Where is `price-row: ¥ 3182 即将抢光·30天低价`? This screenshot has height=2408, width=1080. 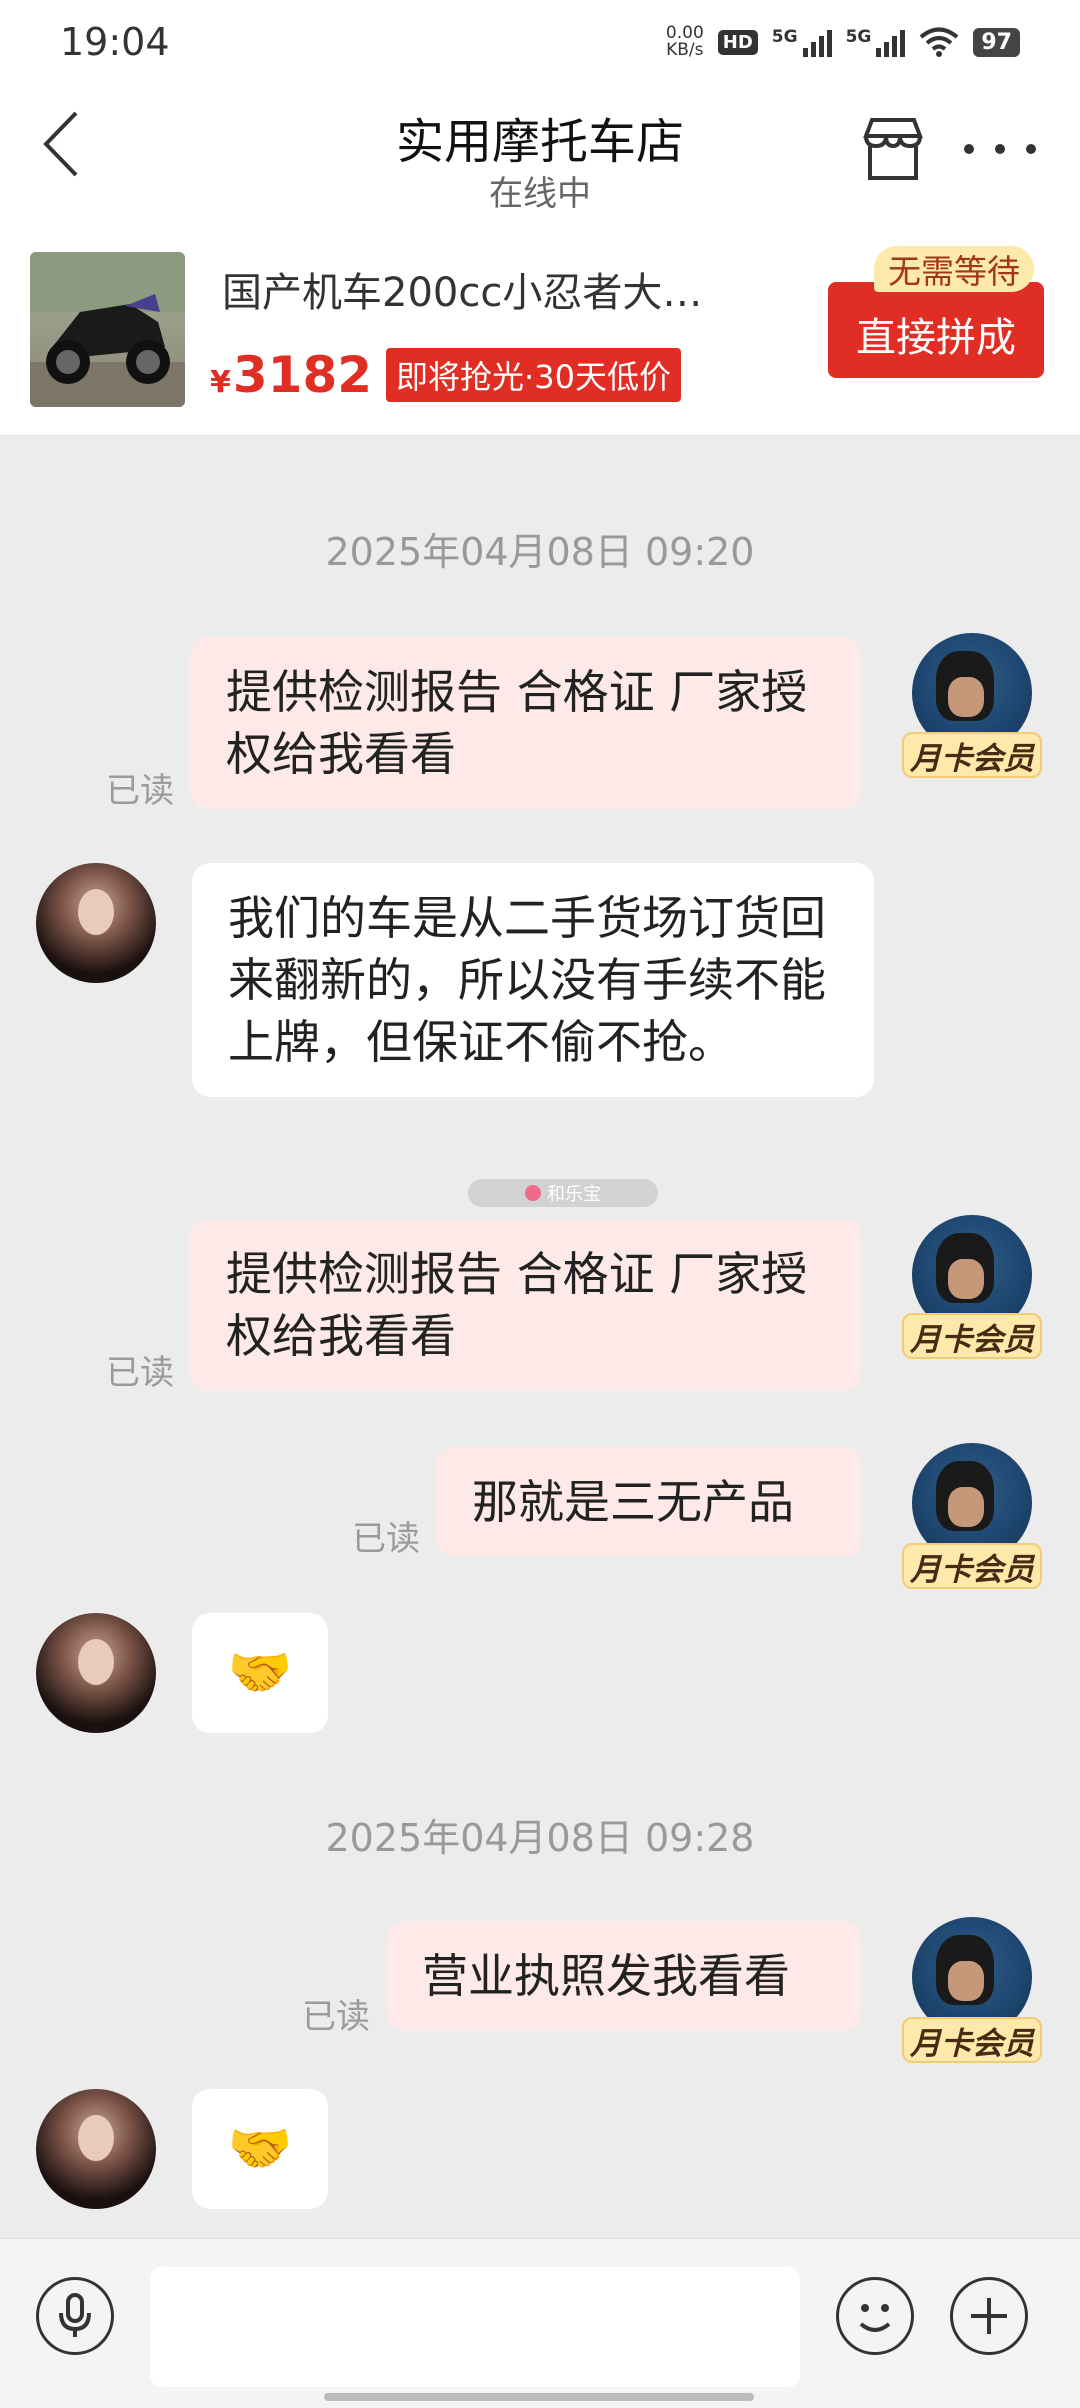 price-row: ¥ 3182 即将抢光·30天低价 is located at coordinates (445, 375).